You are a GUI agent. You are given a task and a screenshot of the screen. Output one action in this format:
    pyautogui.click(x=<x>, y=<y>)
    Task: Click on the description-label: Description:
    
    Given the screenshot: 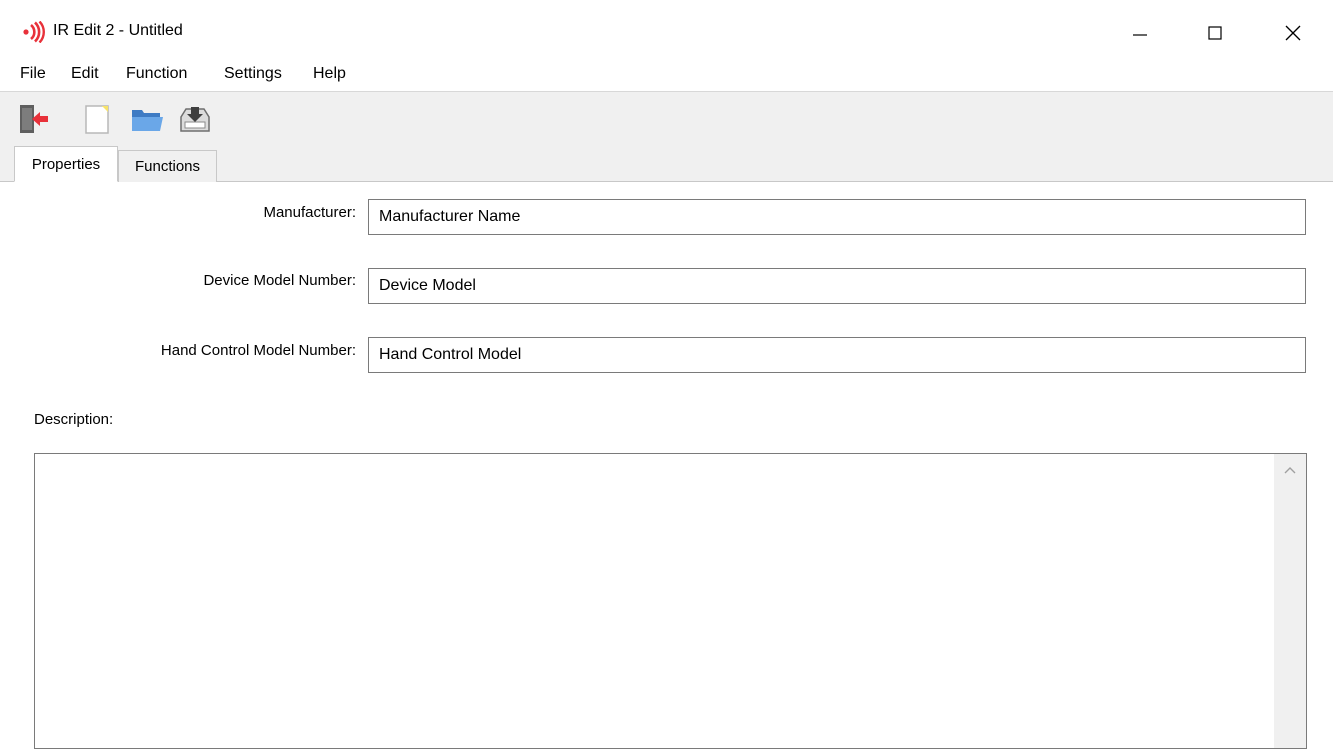 What is the action you would take?
    pyautogui.click(x=74, y=419)
    